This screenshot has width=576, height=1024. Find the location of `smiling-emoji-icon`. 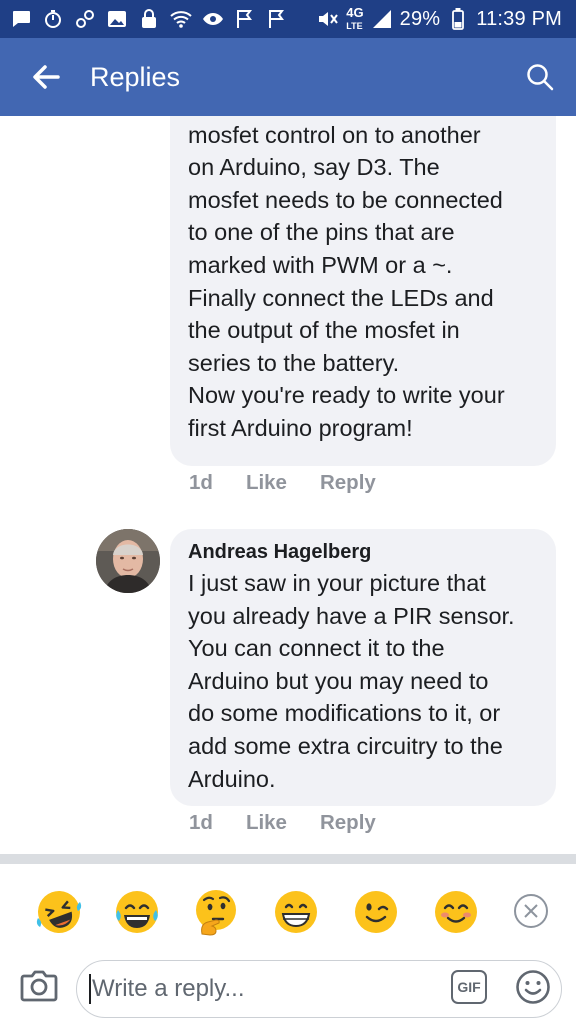

smiling-emoji-icon is located at coordinates (456, 912).